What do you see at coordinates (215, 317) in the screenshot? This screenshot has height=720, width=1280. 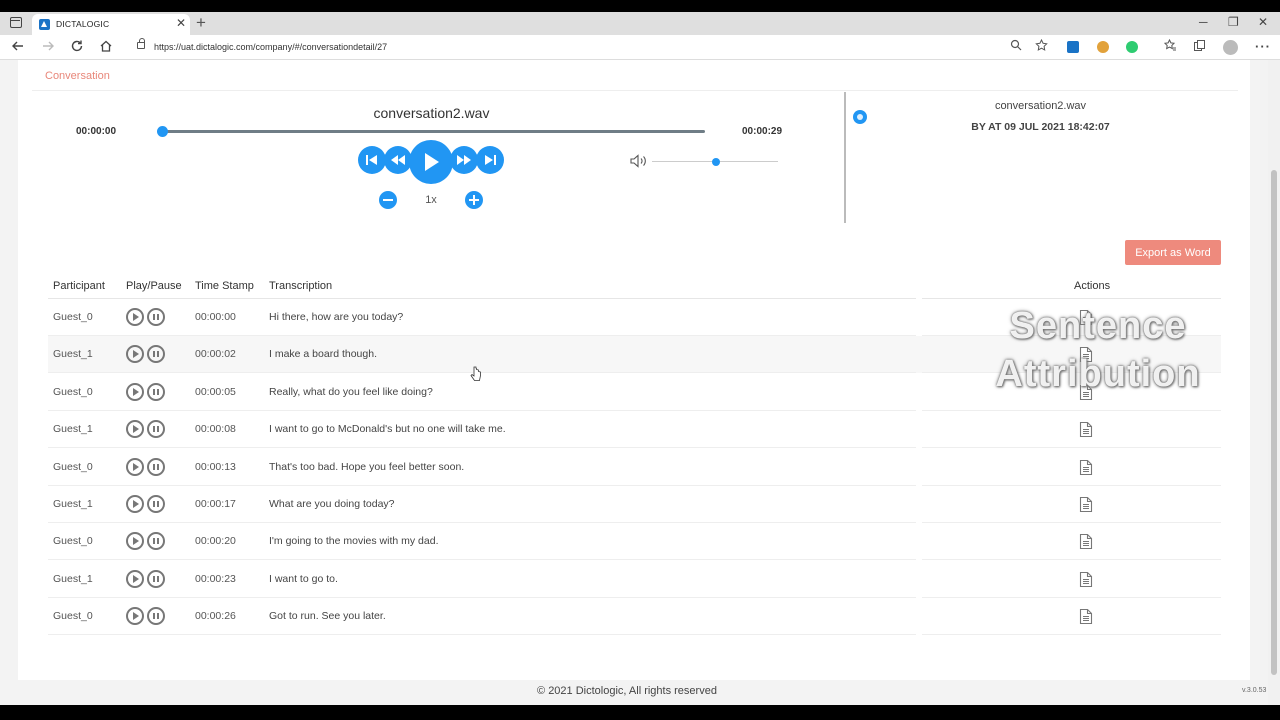 I see `timestamp-cell: 00:00:00` at bounding box center [215, 317].